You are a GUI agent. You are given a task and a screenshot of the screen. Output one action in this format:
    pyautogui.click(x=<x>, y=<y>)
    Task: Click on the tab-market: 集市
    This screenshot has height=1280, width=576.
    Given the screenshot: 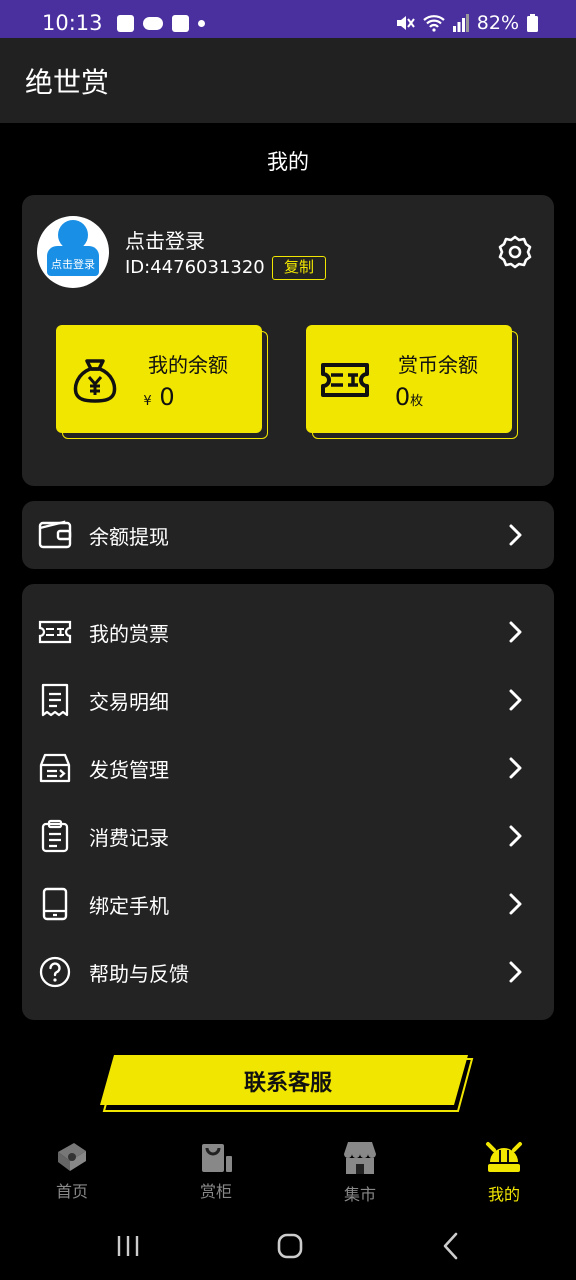 What is the action you would take?
    pyautogui.click(x=360, y=1172)
    